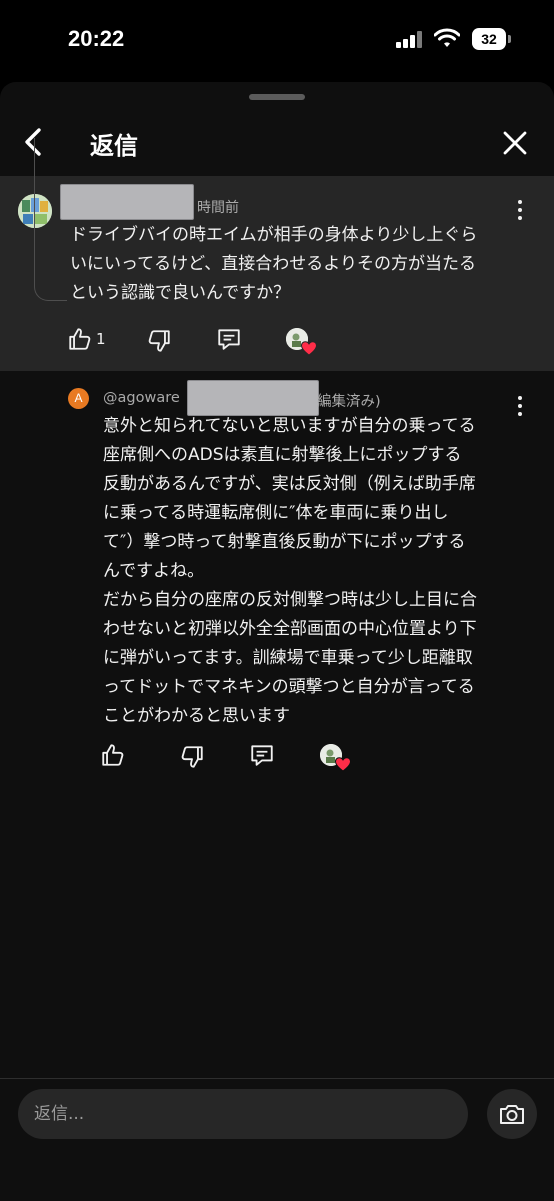 The height and width of the screenshot is (1201, 554). Describe the element at coordinates (114, 146) in the screenshot. I see `page-title: 返信` at that location.